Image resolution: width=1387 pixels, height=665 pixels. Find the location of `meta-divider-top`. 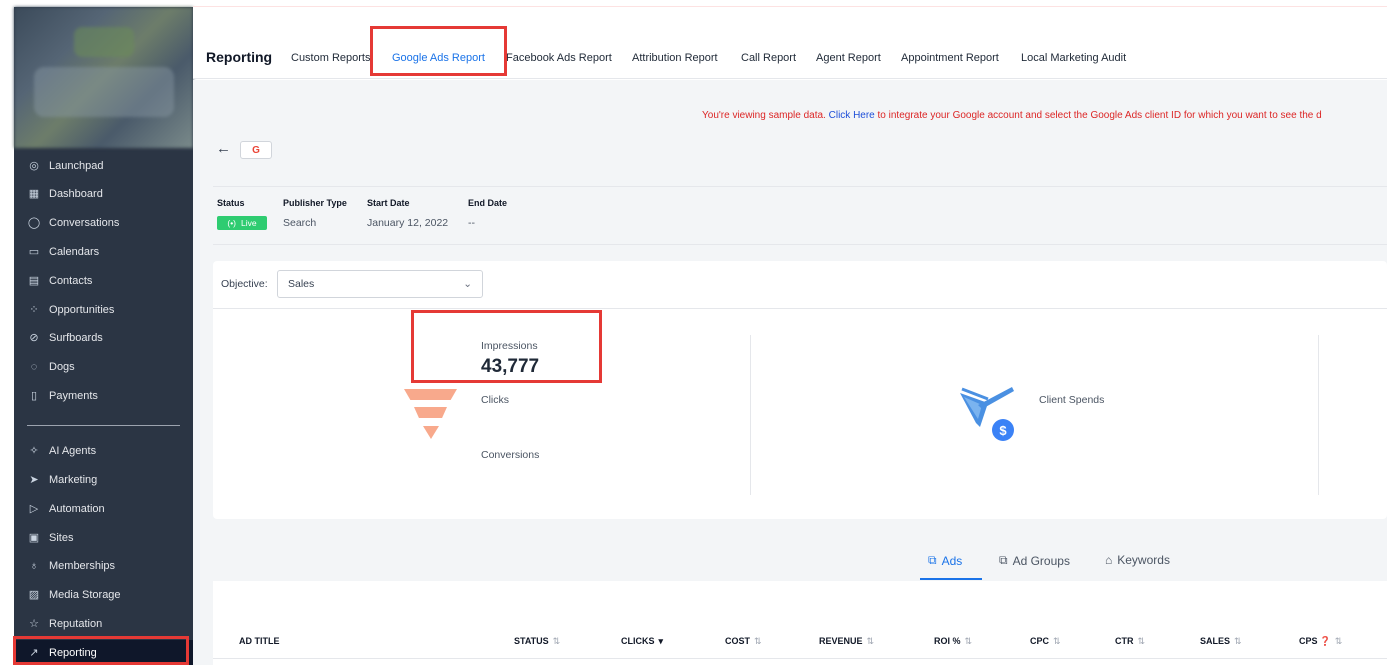

meta-divider-top is located at coordinates (800, 186).